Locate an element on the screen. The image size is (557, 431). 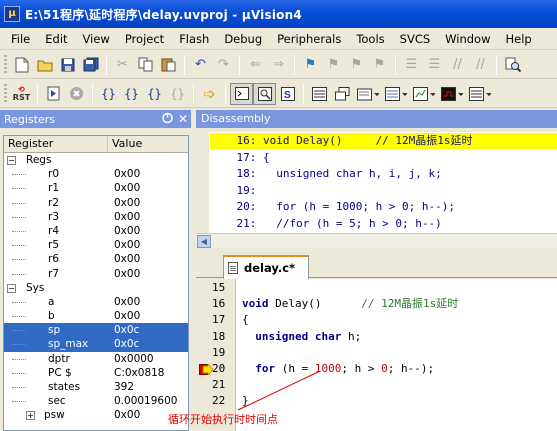
run-icon is located at coordinates (53, 94).